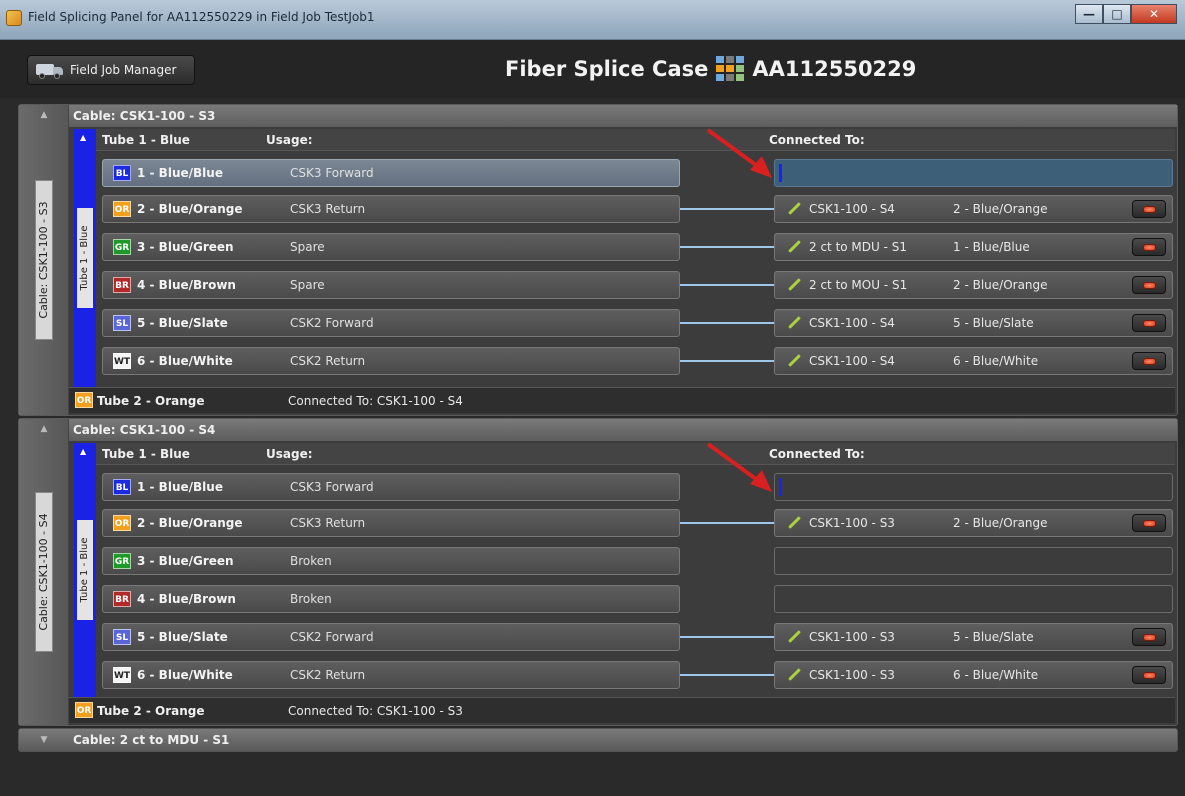 Image resolution: width=1185 pixels, height=796 pixels. I want to click on fiber-usage: CSK3 Forward, so click(332, 487).